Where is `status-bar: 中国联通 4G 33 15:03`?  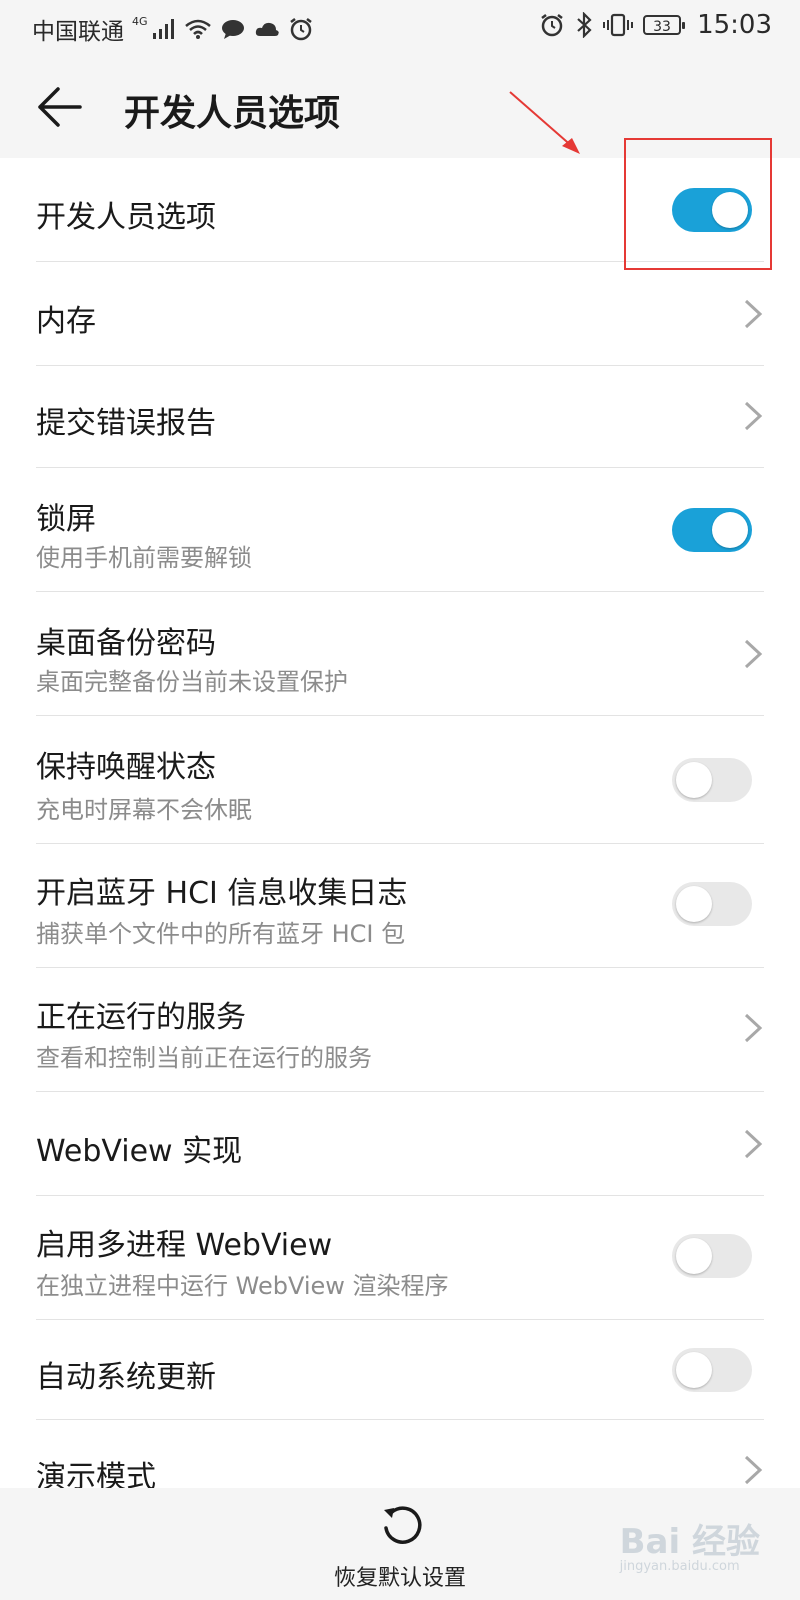 status-bar: 中国联通 4G 33 15:03 is located at coordinates (400, 27).